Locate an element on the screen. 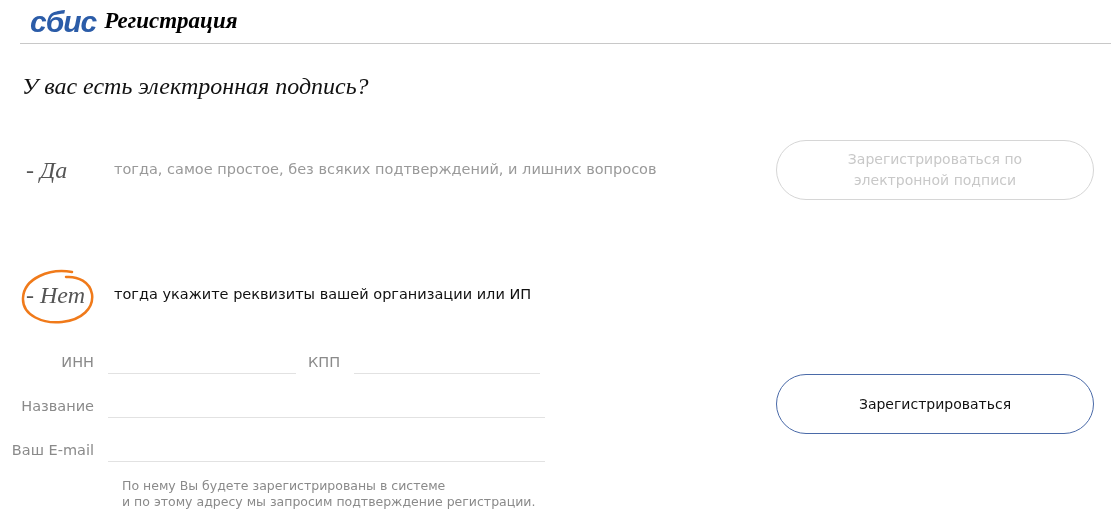 This screenshot has width=1111, height=531. option-label: - Да is located at coordinates (47, 170).